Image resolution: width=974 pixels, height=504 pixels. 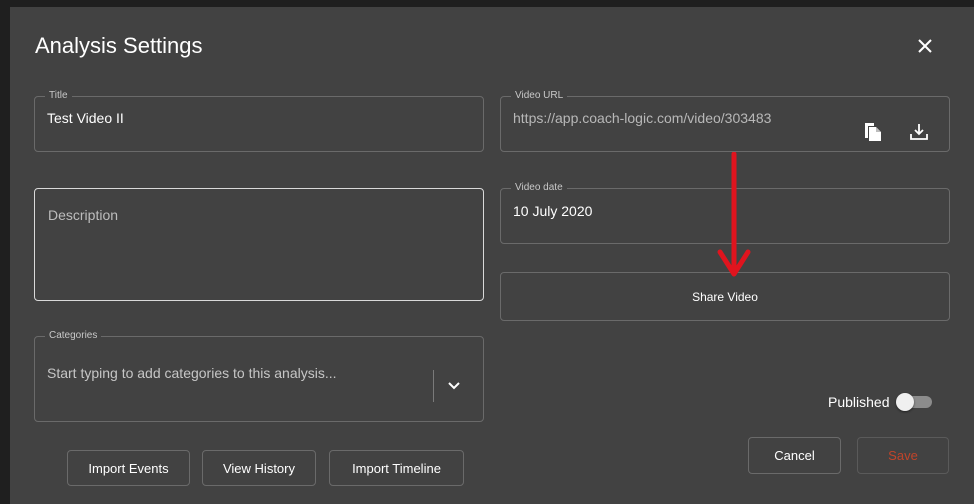 I want to click on title-field: Title Test Video II, so click(x=259, y=121).